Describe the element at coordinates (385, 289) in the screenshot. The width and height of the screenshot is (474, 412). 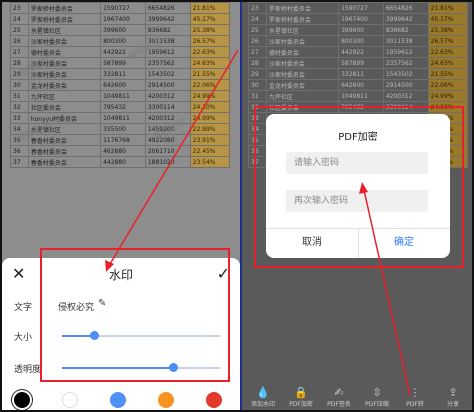
I see `annotation-arrow` at that location.